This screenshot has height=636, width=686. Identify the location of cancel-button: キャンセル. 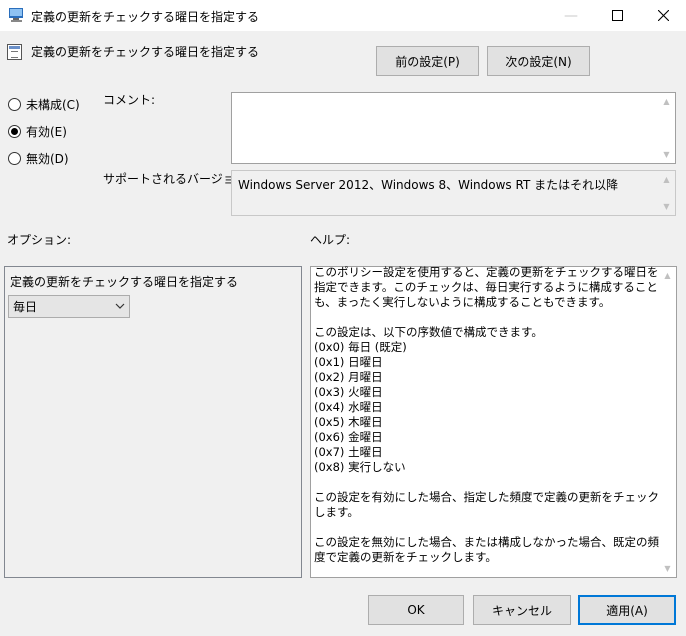
(522, 610).